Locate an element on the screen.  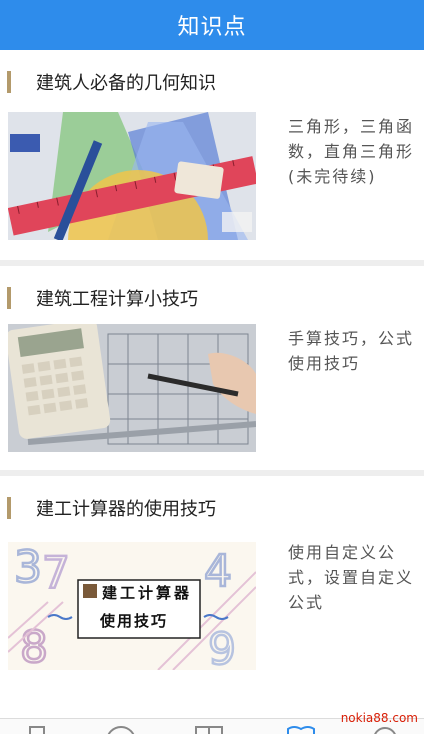
tab-list-icon is located at coordinates (209, 728).